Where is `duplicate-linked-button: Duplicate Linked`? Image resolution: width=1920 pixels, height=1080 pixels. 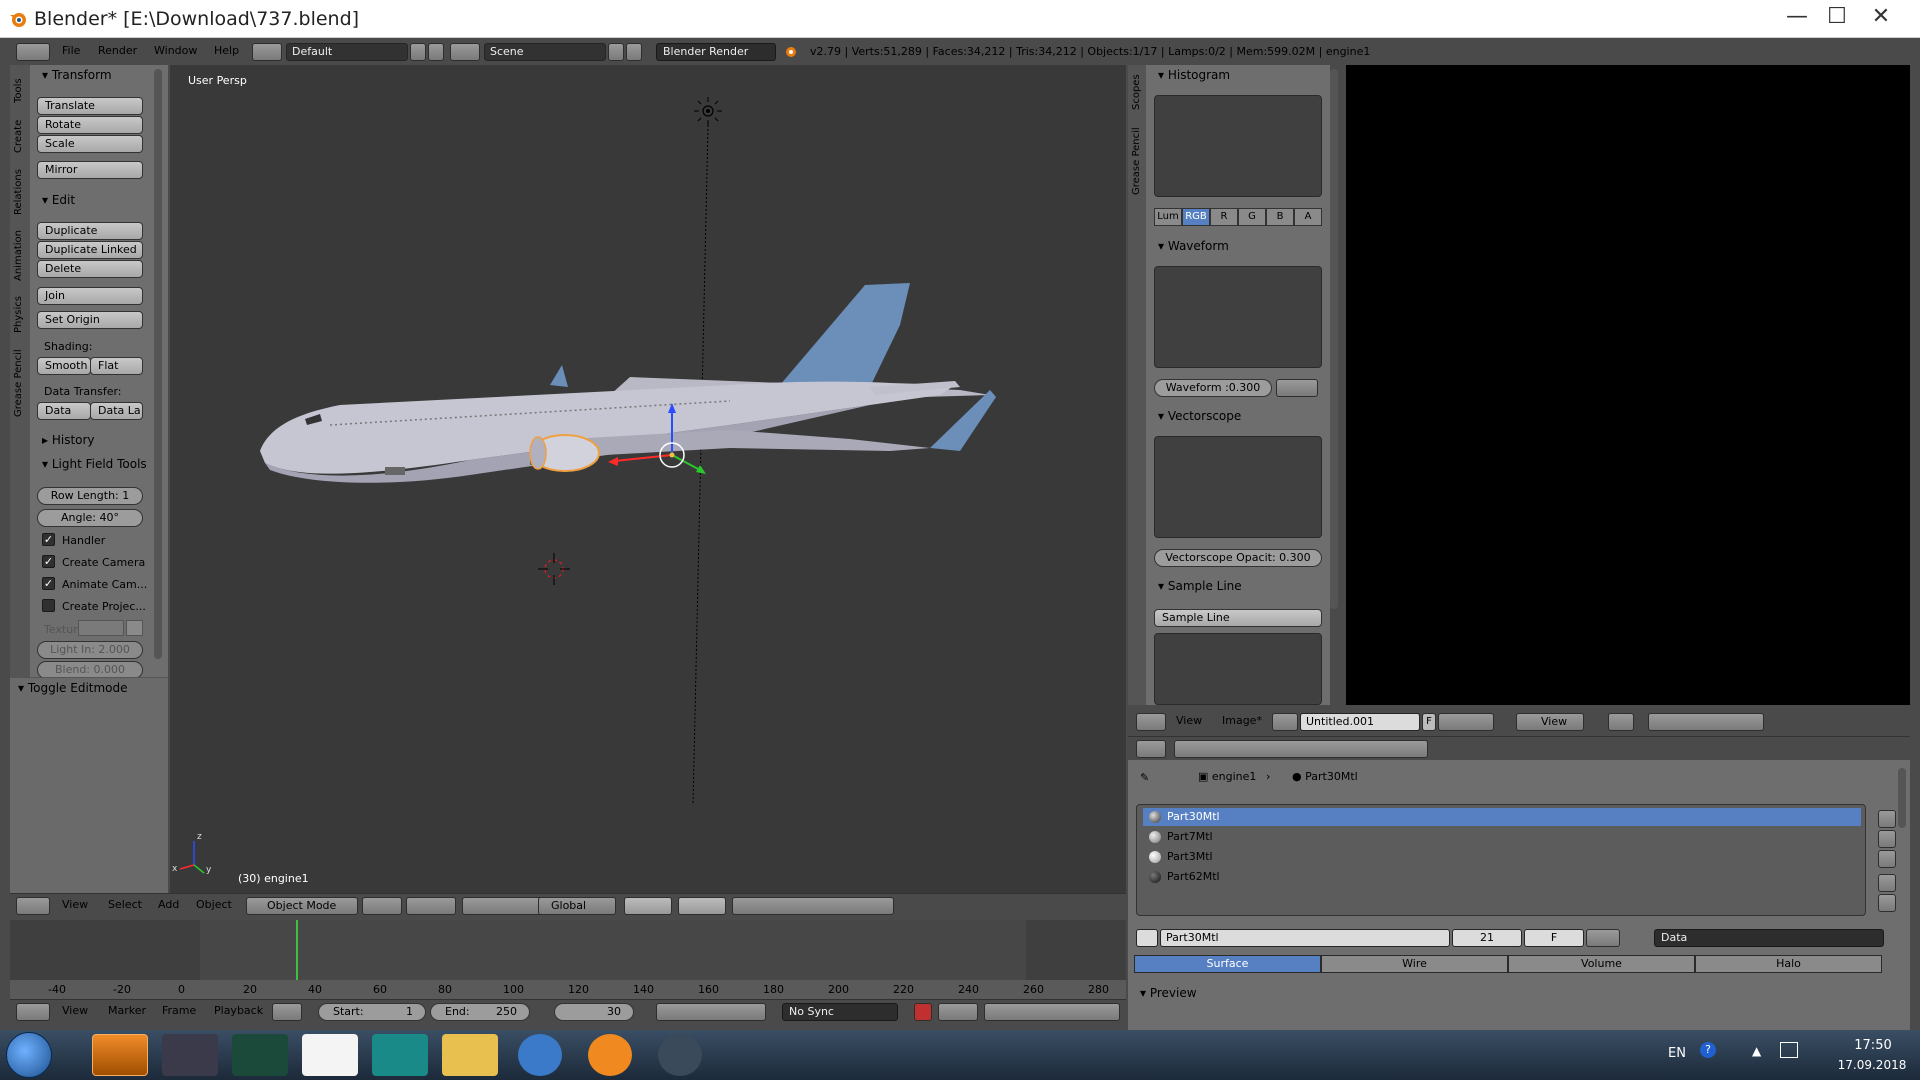
duplicate-linked-button: Duplicate Linked is located at coordinates (90, 250).